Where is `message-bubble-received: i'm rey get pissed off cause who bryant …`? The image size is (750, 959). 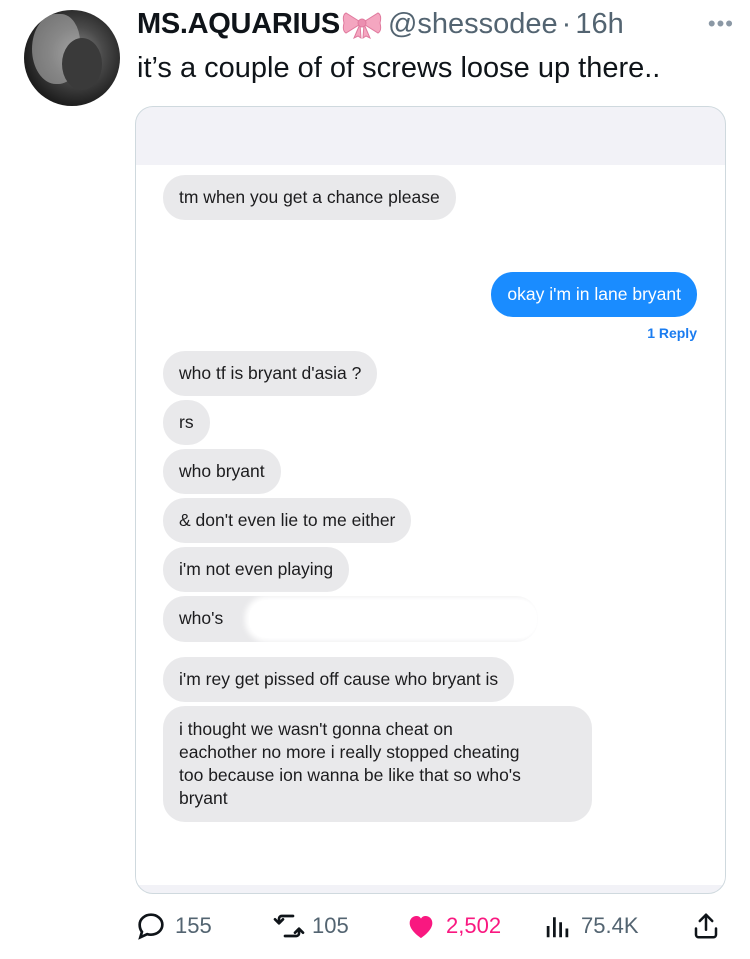 message-bubble-received: i'm rey get pissed off cause who bryant … is located at coordinates (339, 679).